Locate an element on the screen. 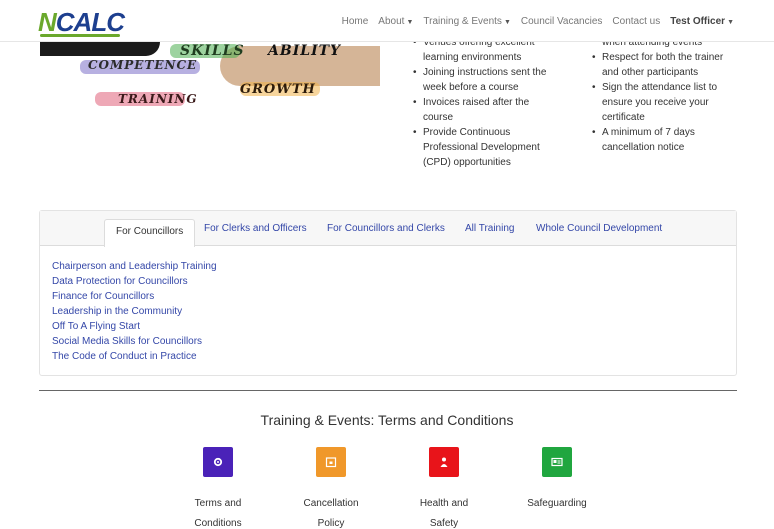  tab-all-training: All Training is located at coordinates (489, 228).